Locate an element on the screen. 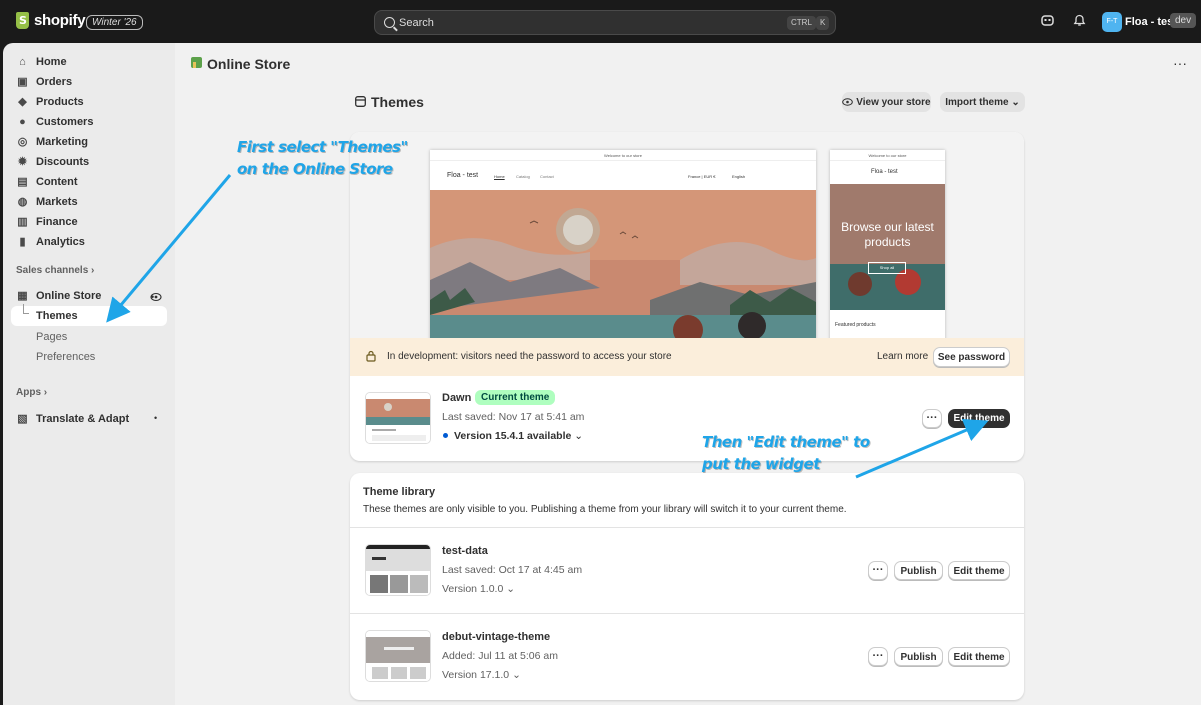  sidebar-item-marketing: ◎ Marketing is located at coordinates (52, 142).